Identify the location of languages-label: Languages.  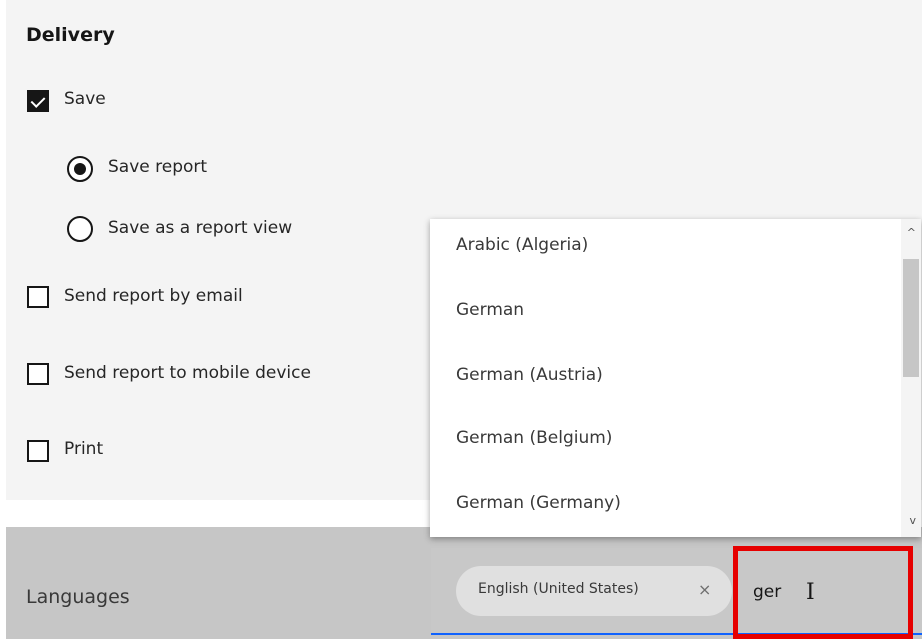
(78, 597).